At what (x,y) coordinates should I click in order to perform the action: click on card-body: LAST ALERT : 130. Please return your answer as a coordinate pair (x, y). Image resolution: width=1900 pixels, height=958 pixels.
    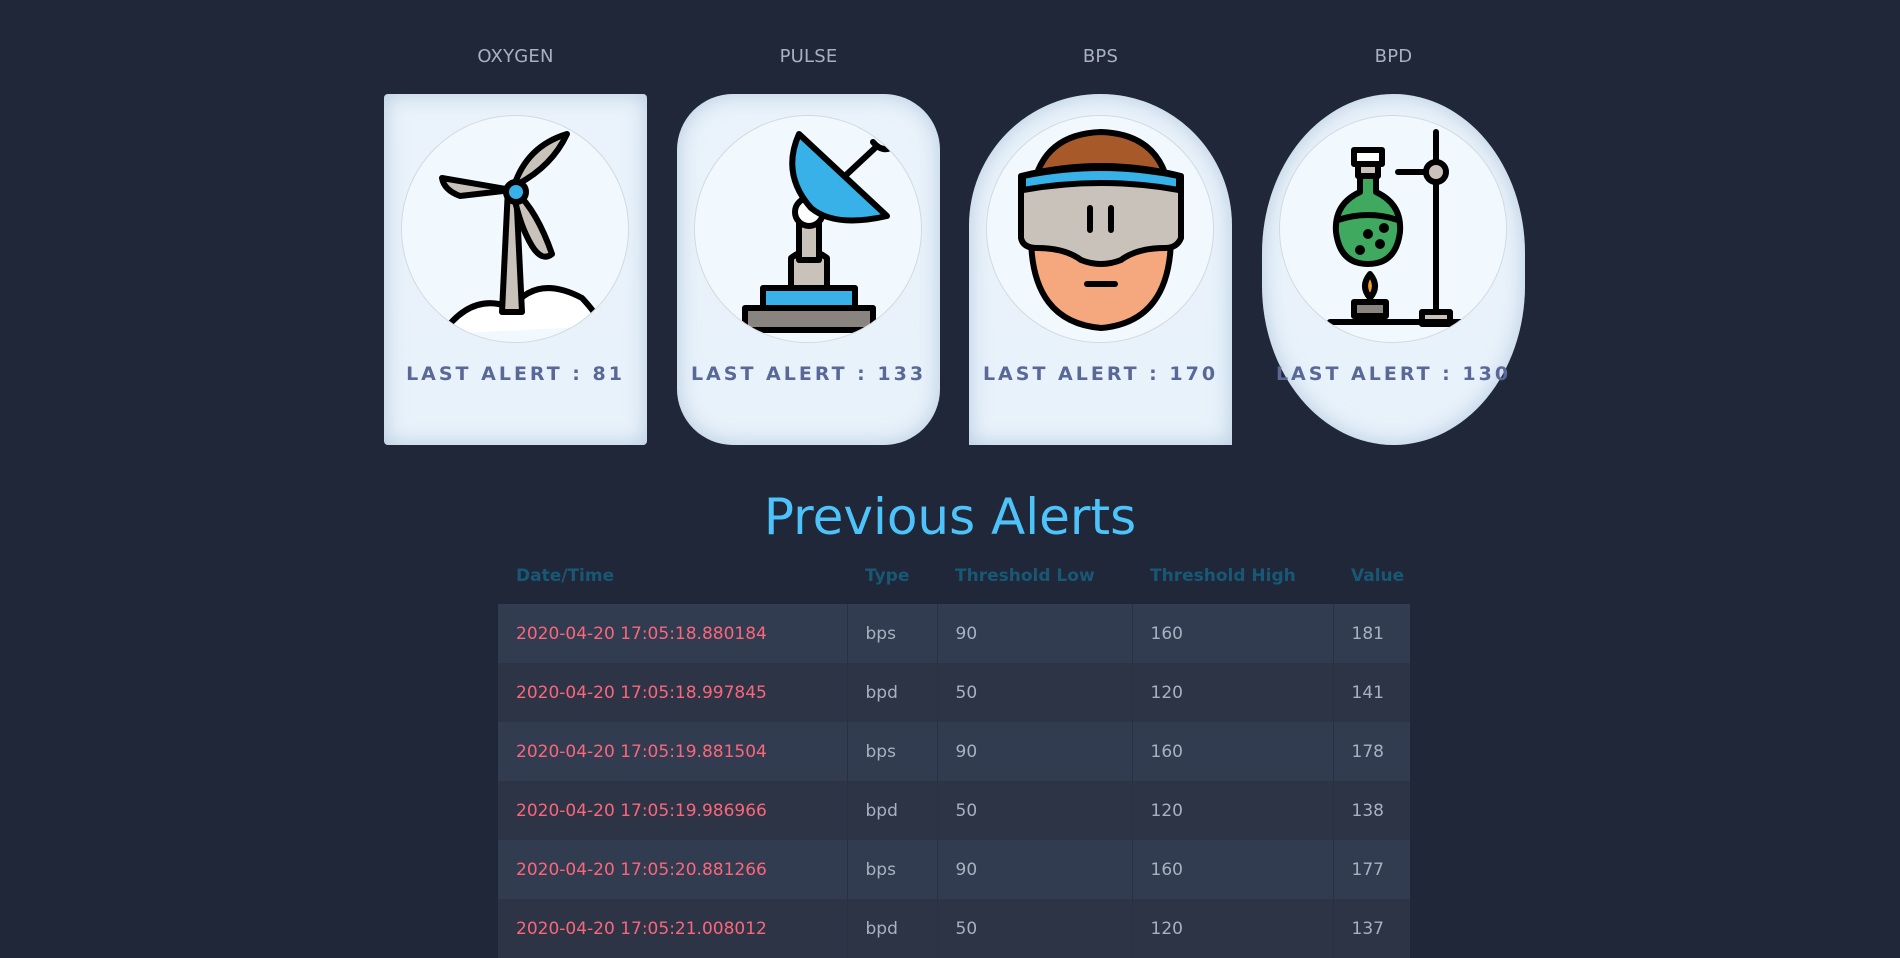
    Looking at the image, I should click on (1393, 269).